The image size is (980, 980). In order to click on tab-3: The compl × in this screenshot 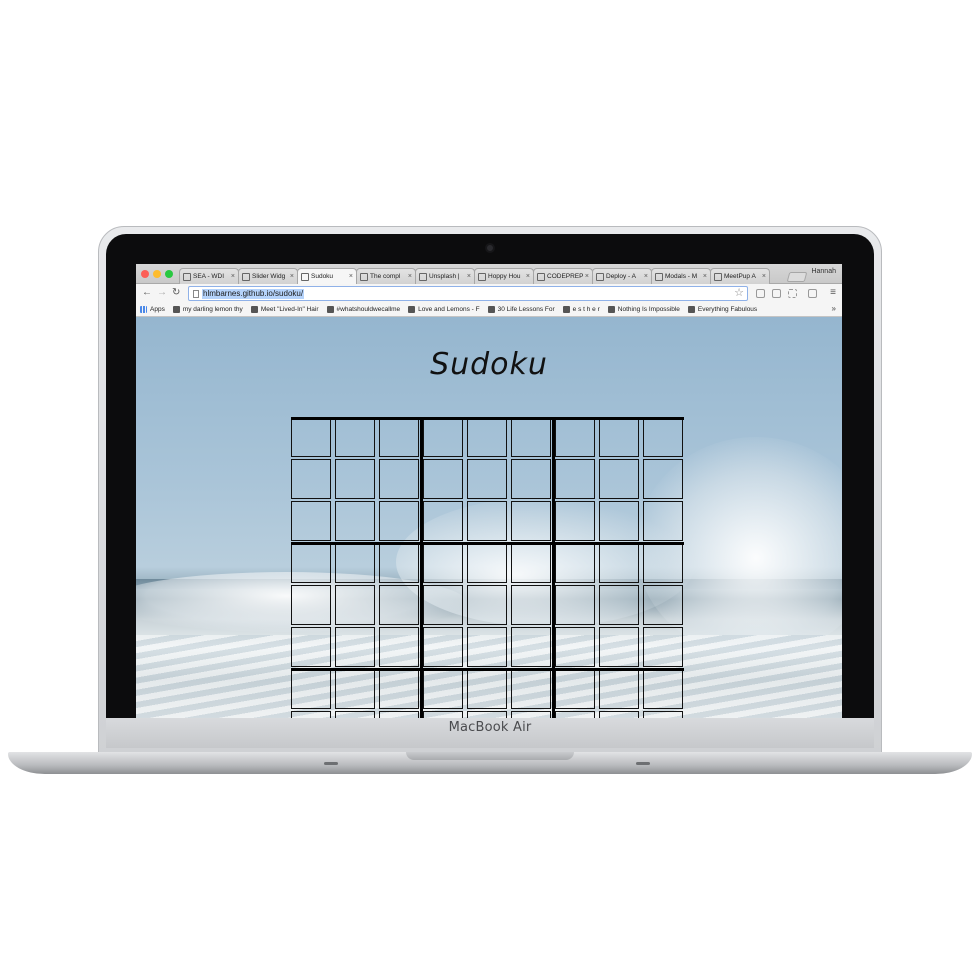, I will do `click(386, 276)`.